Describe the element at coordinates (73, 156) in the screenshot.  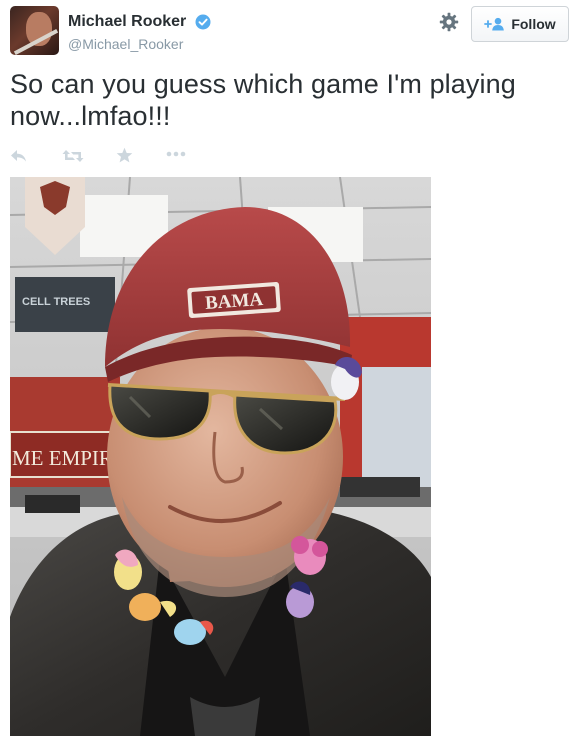
I see `retweet-icon` at that location.